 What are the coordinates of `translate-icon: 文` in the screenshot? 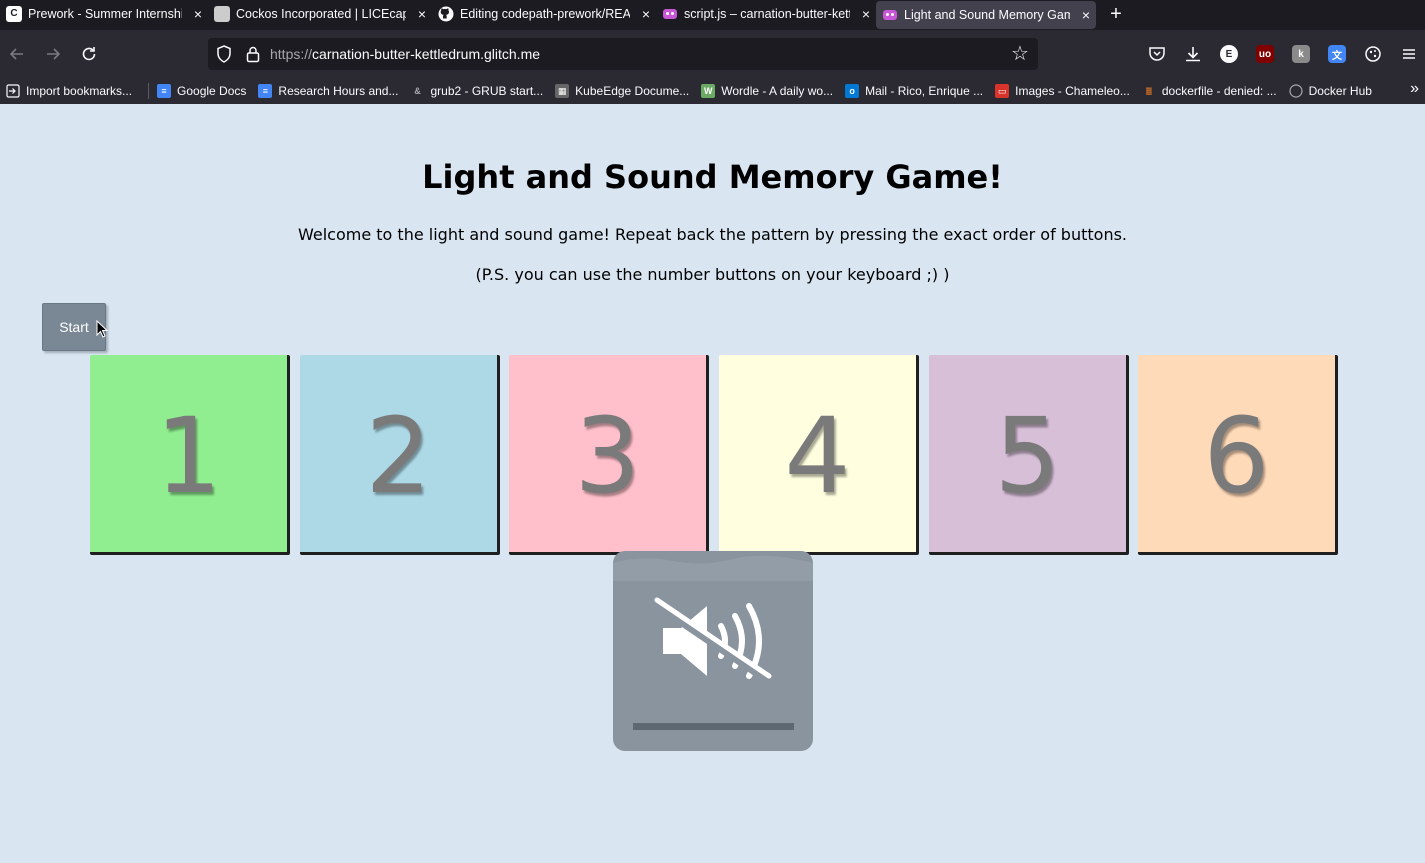 It's located at (1337, 54).